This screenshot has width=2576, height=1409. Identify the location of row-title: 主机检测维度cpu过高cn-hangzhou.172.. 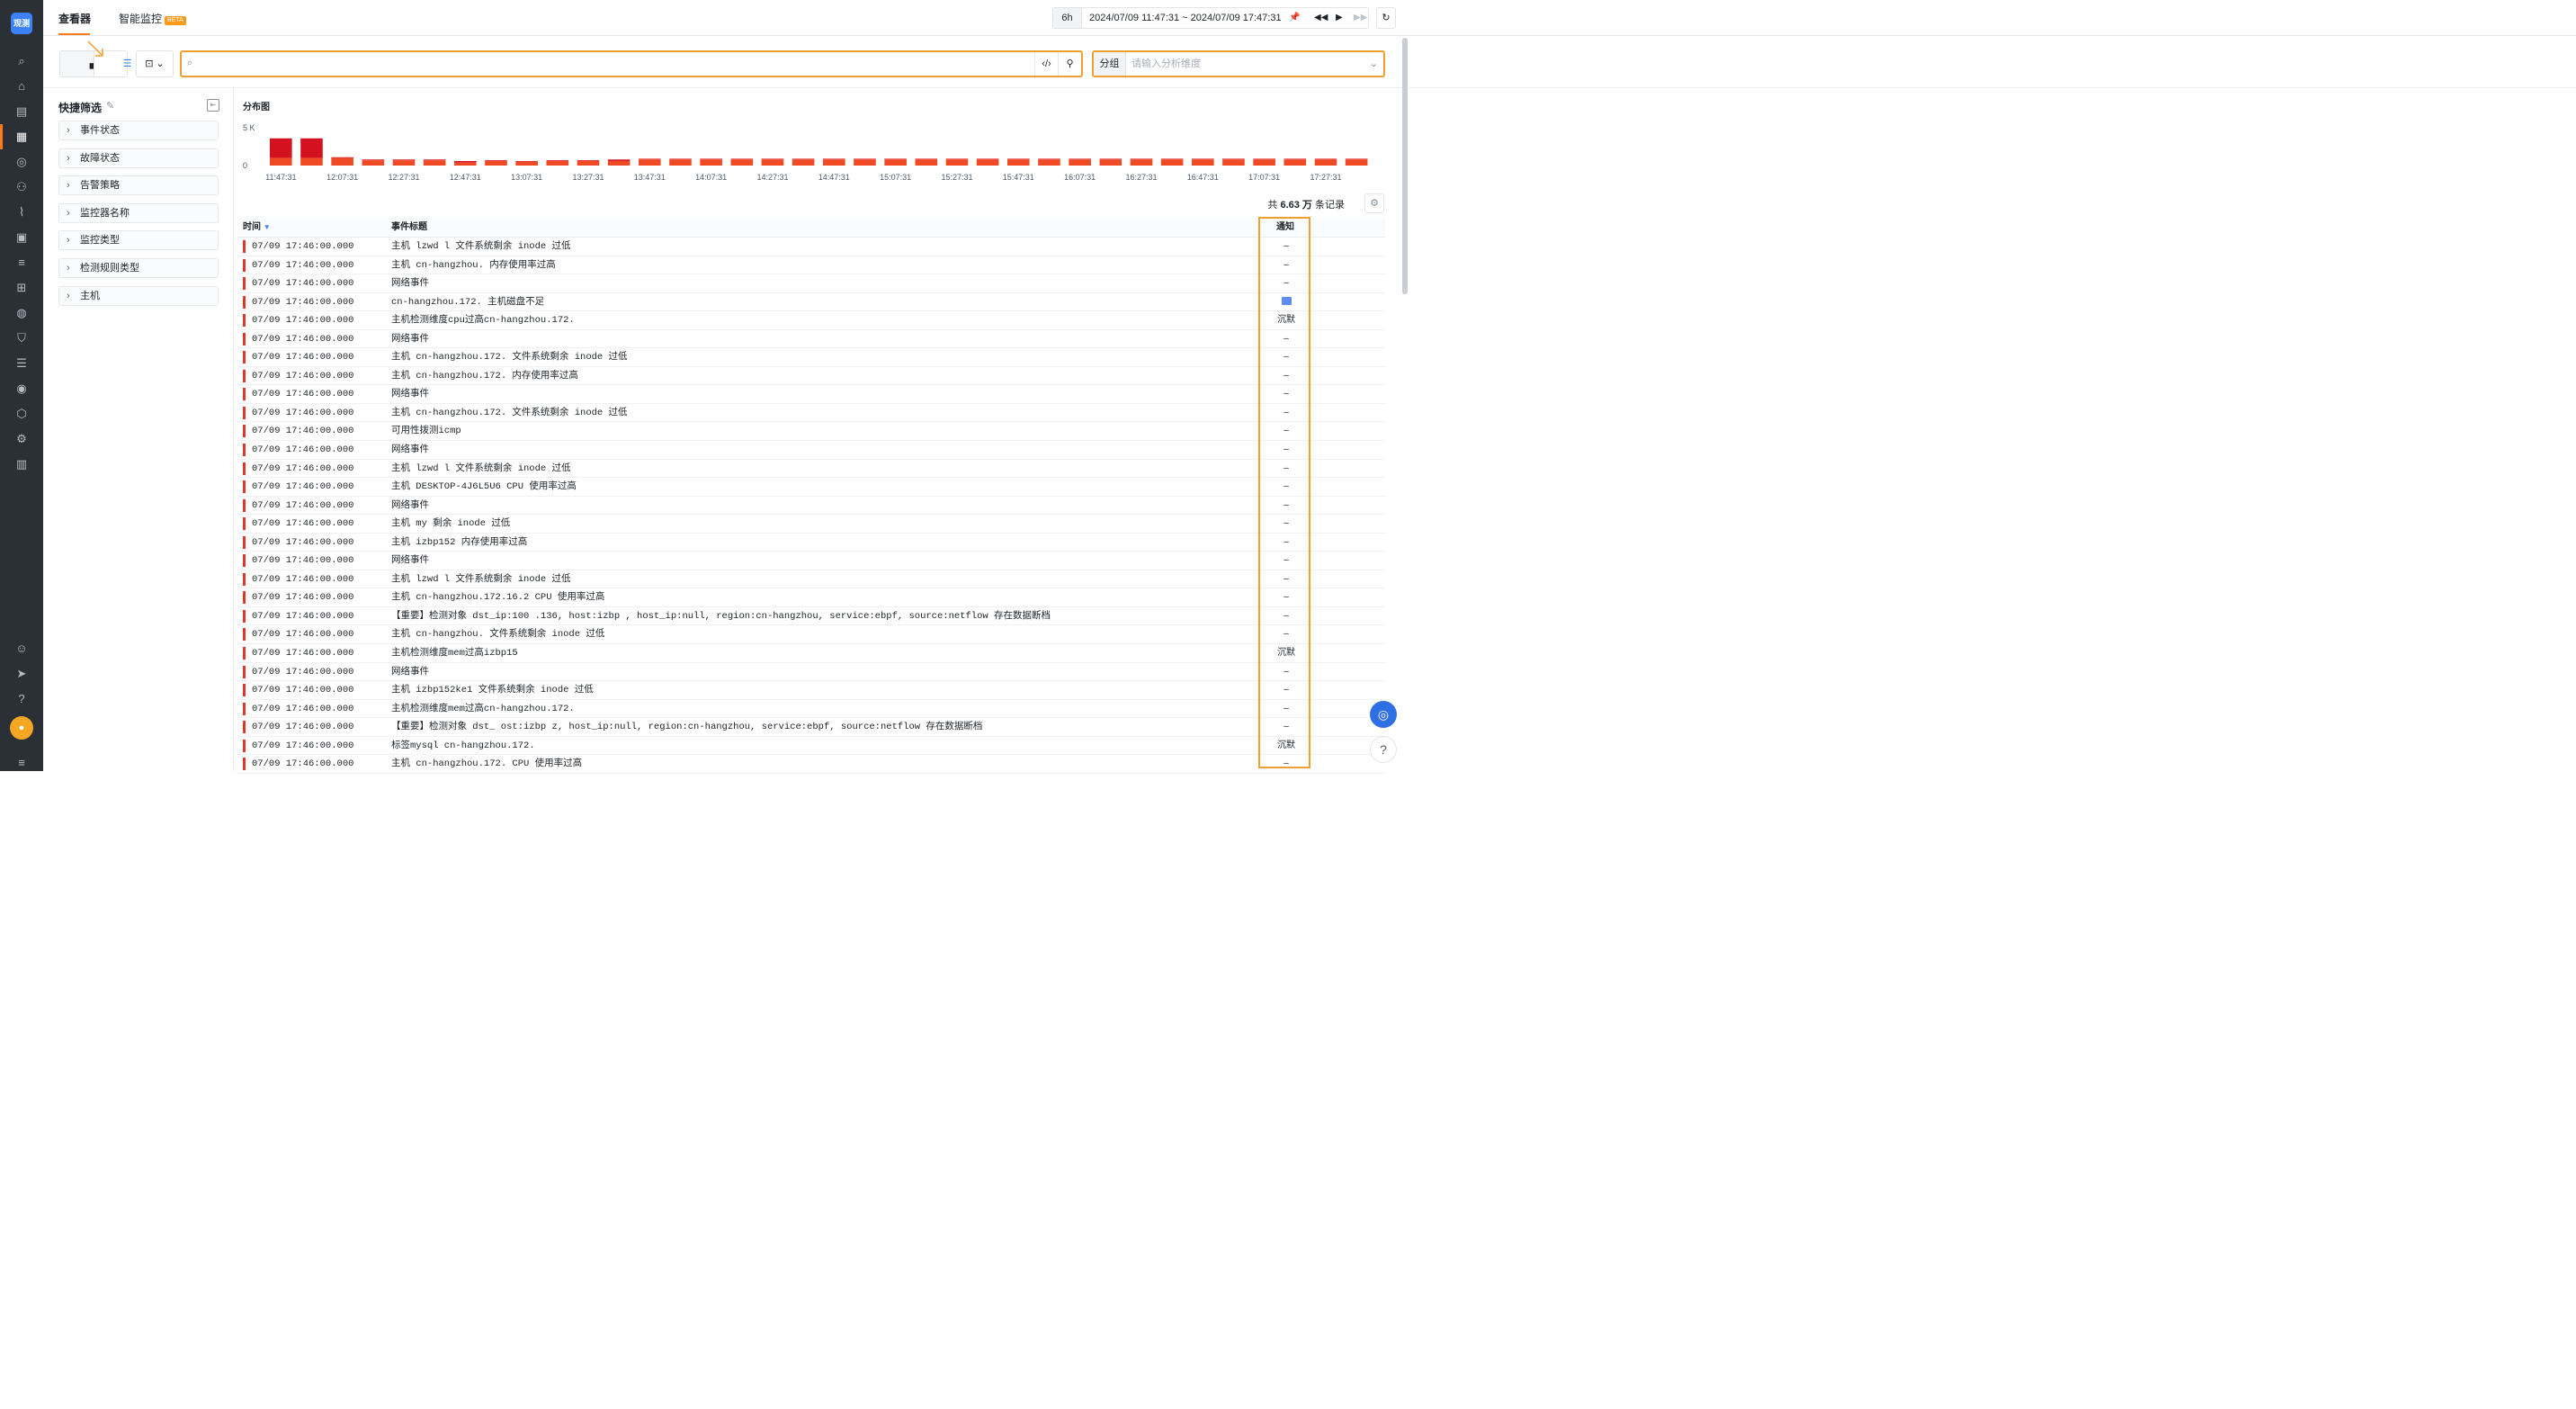
(483, 320).